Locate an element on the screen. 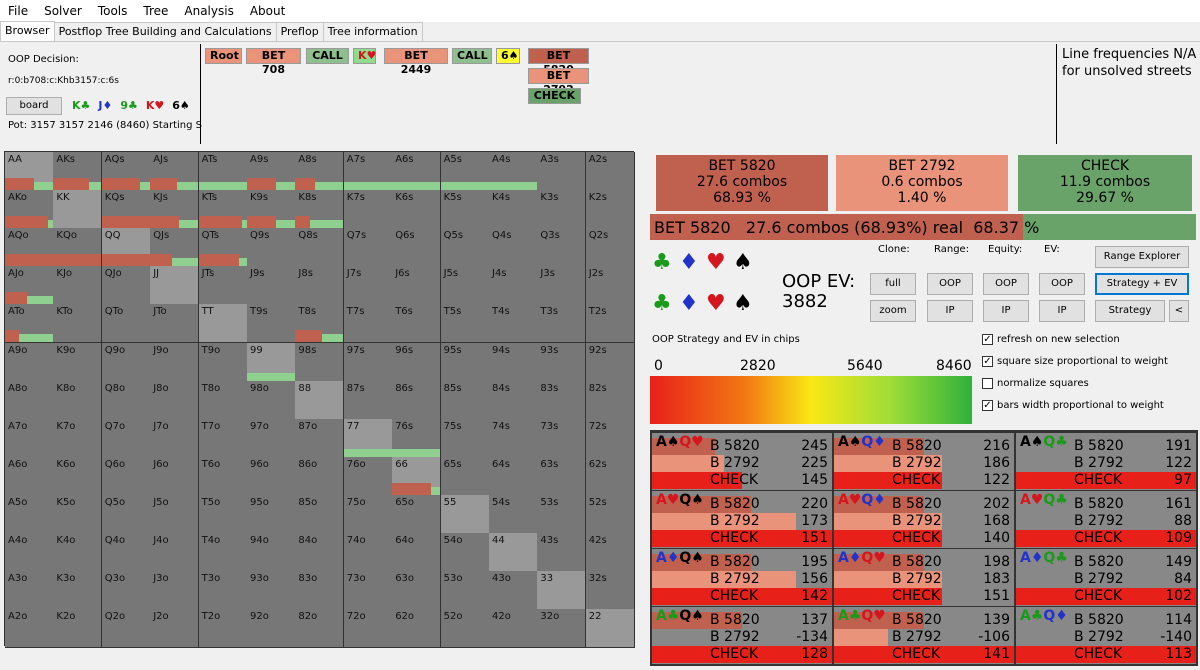  tree-node-bet-708: BET 708 is located at coordinates (273, 62).